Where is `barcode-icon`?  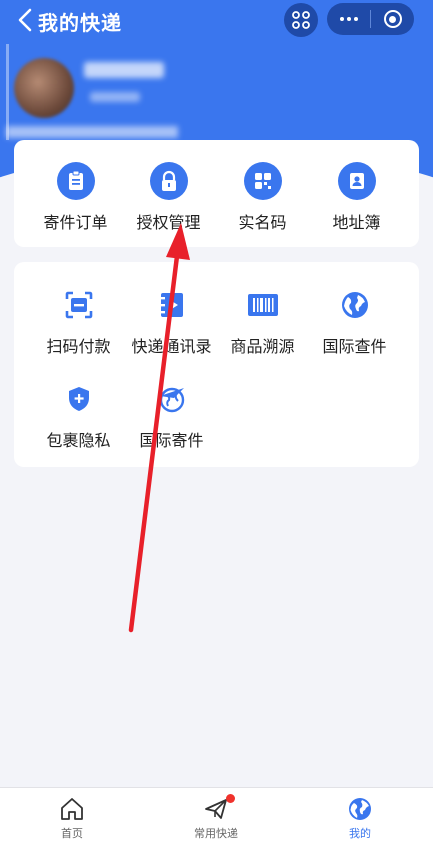
barcode-icon is located at coordinates (263, 305).